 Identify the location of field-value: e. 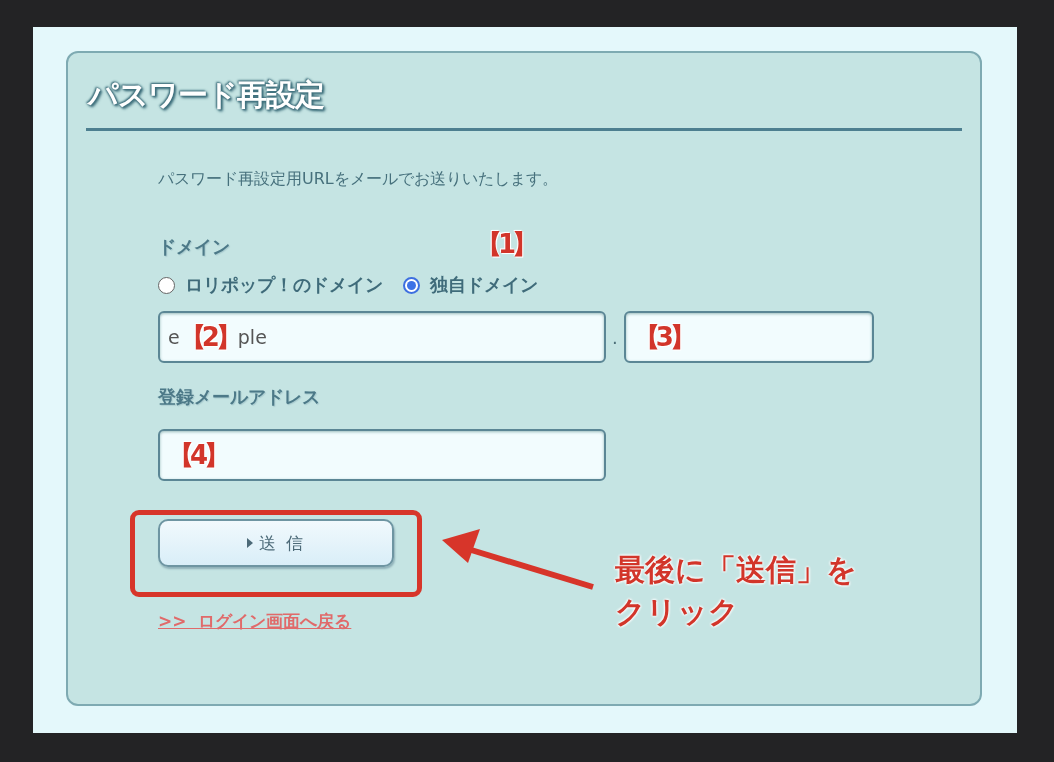
(174, 337).